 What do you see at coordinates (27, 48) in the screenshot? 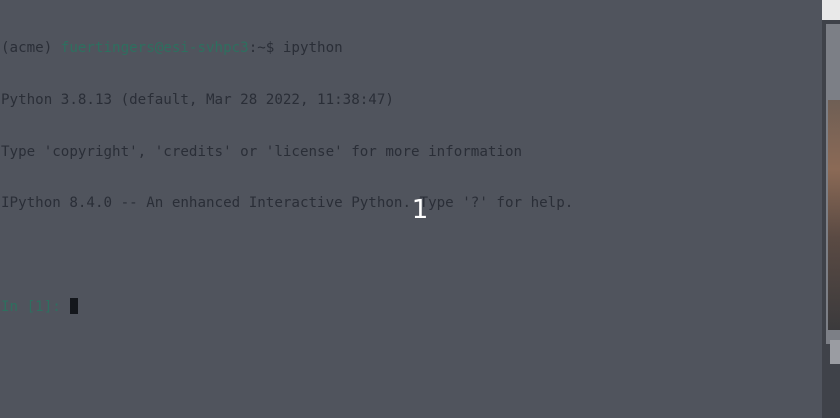
I see `conda-env-label: (acme)` at bounding box center [27, 48].